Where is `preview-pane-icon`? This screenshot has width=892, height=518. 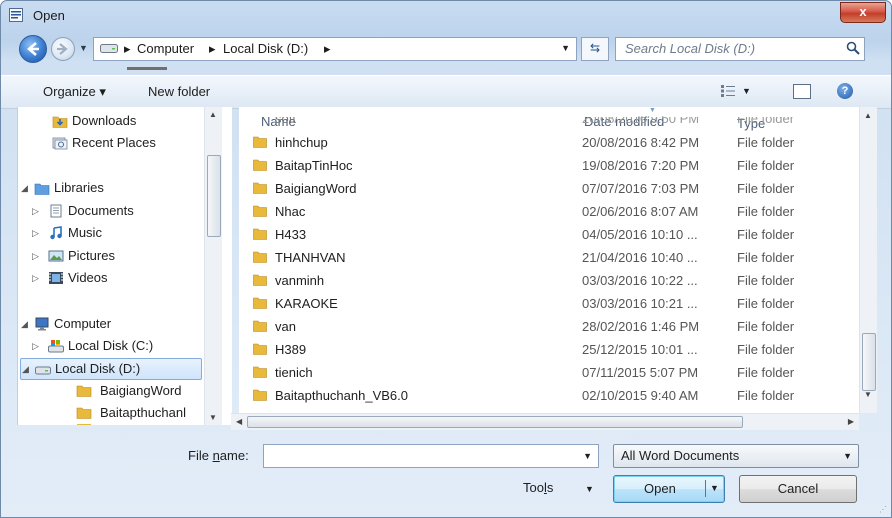
preview-pane-icon is located at coordinates (802, 91).